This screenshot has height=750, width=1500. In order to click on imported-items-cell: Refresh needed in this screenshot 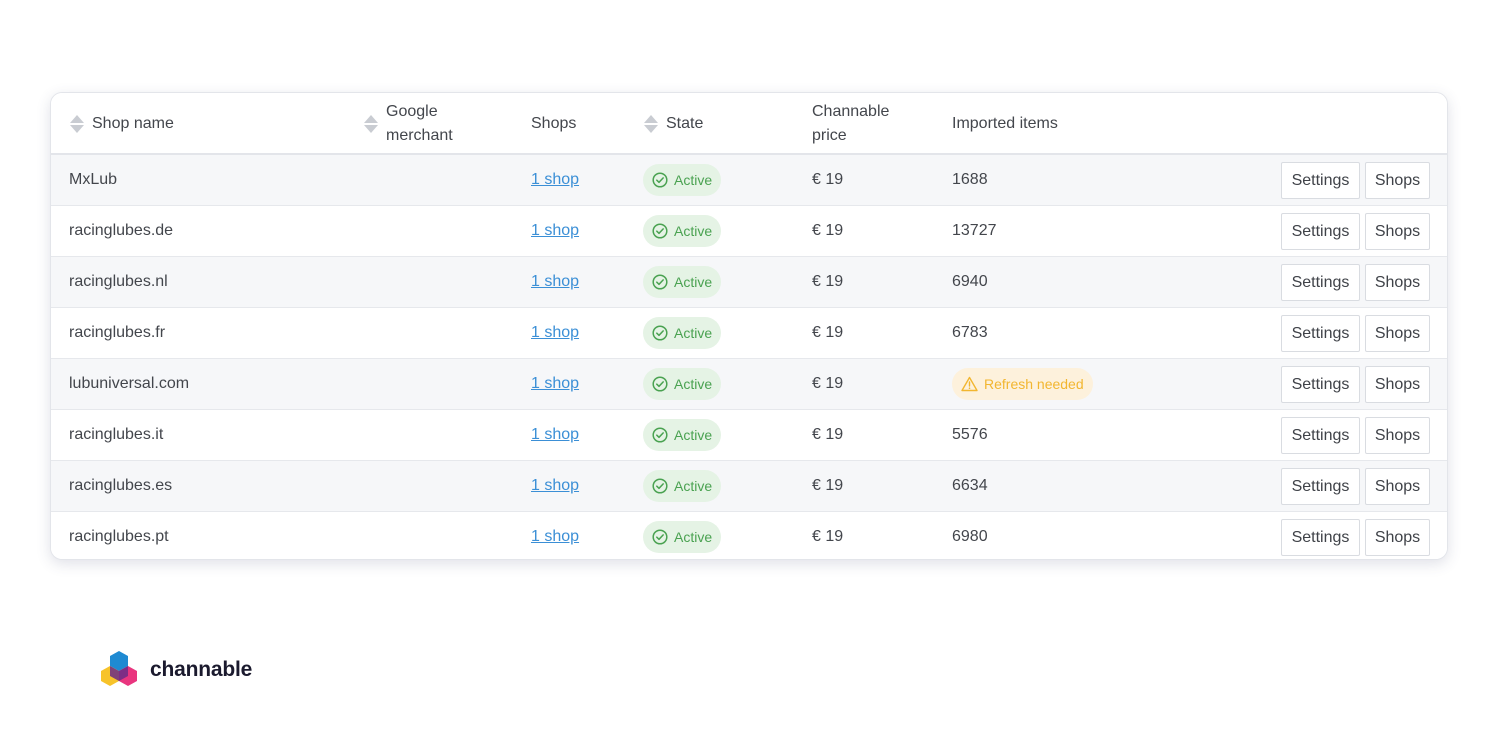, I will do `click(1022, 384)`.